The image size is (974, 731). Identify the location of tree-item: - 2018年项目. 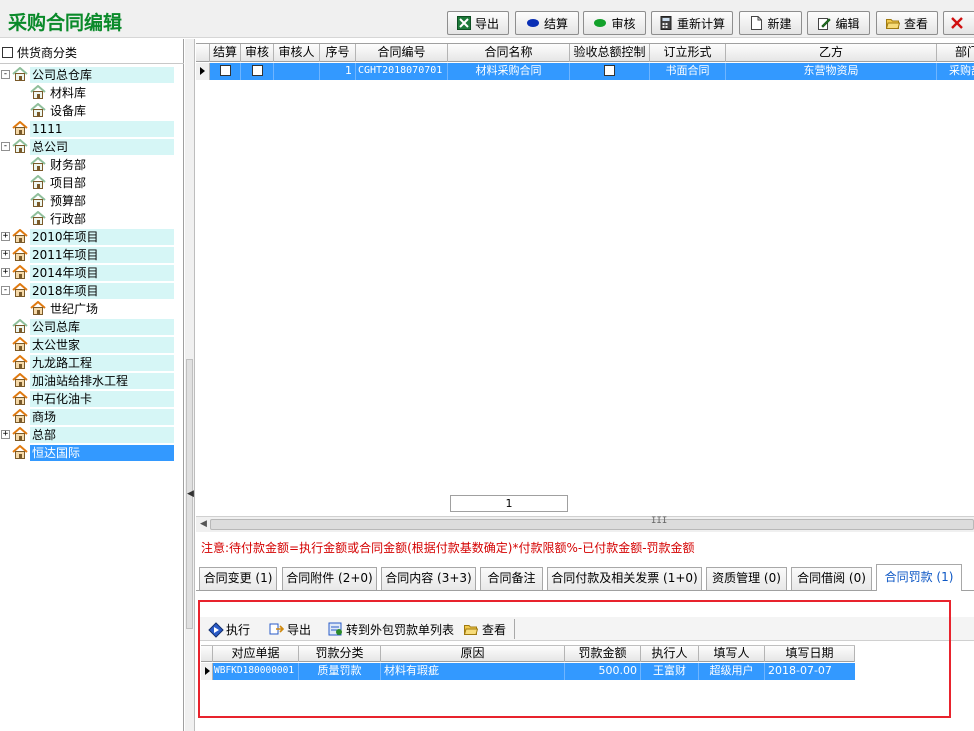
(92, 291).